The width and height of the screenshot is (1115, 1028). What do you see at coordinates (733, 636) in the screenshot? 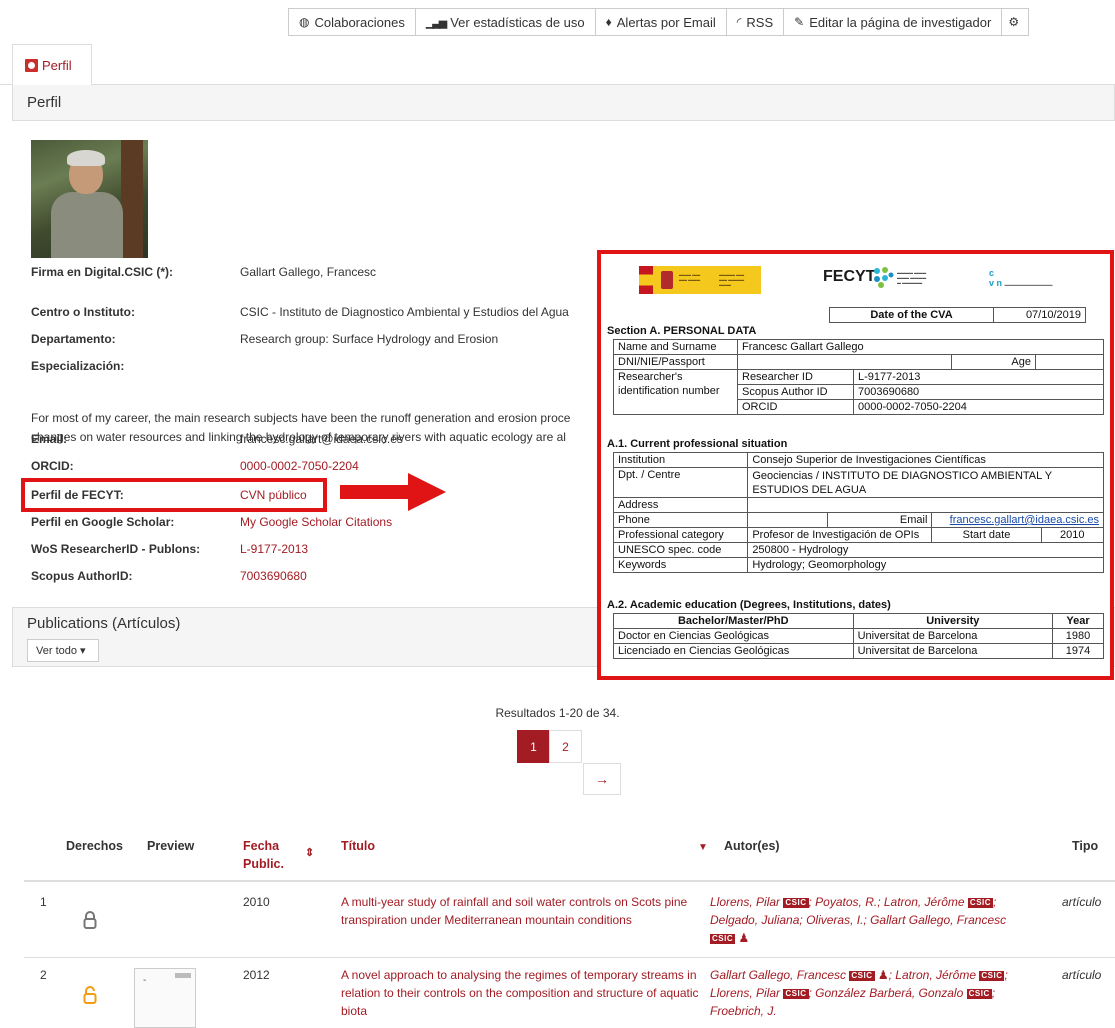
I see `cva-edu1-degree: Doctor en Ciencias Geológicas` at bounding box center [733, 636].